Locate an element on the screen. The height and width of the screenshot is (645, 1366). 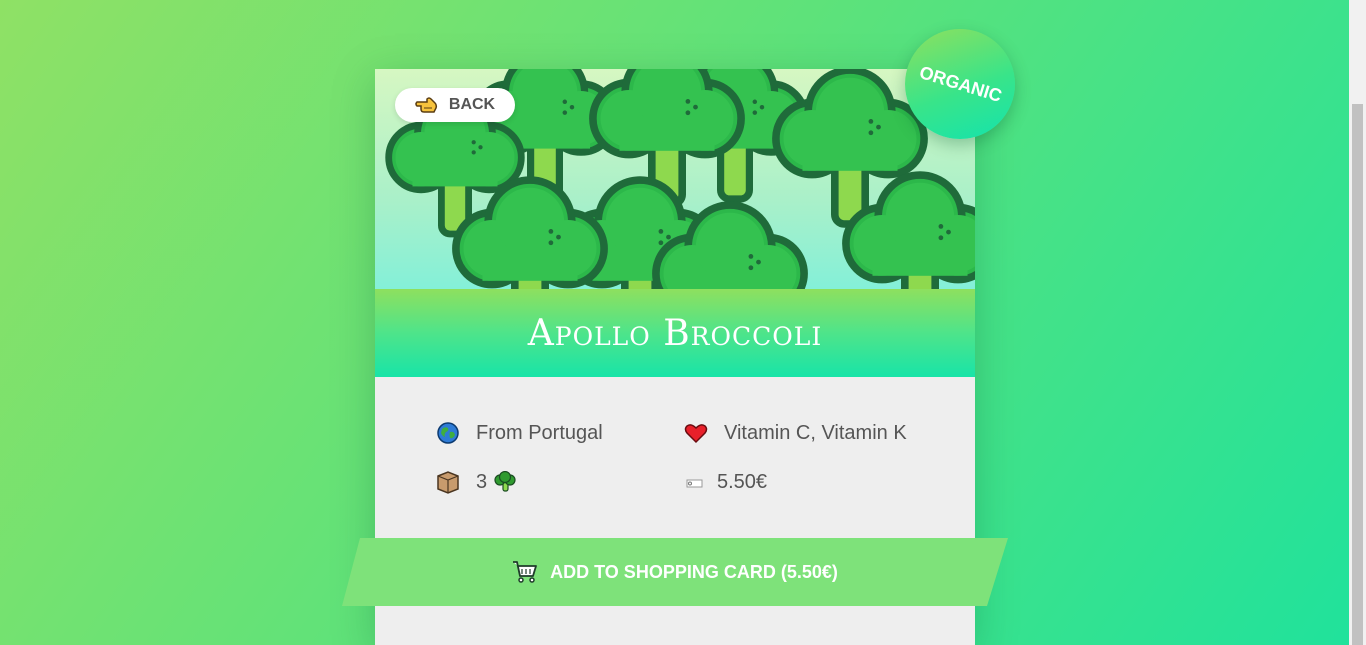
scrollbar-thumb is located at coordinates (1357, 374).